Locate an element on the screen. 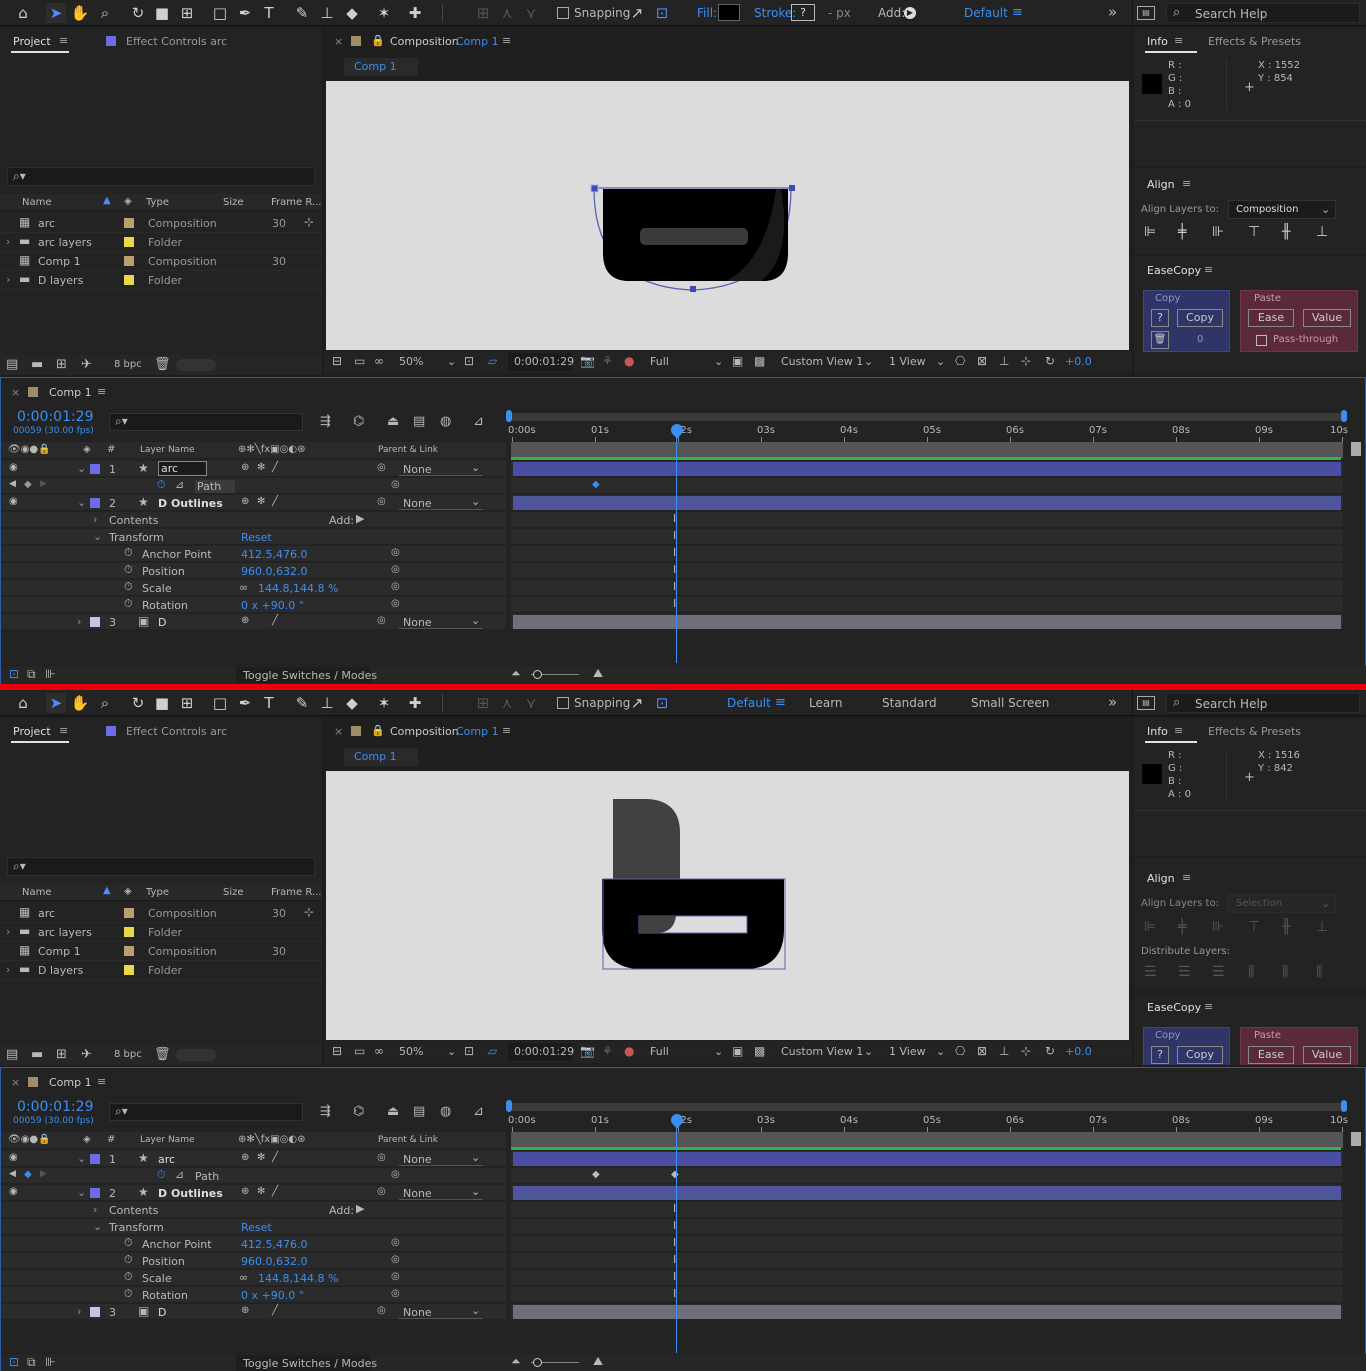 The width and height of the screenshot is (1366, 1371). rectangle-tool-icon: □ is located at coordinates (220, 703).